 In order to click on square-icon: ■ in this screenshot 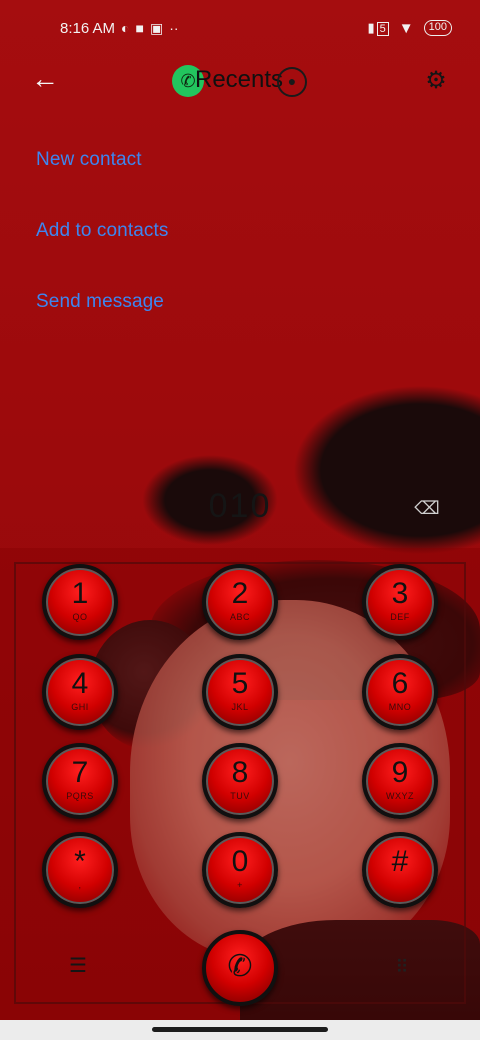, I will do `click(139, 28)`.